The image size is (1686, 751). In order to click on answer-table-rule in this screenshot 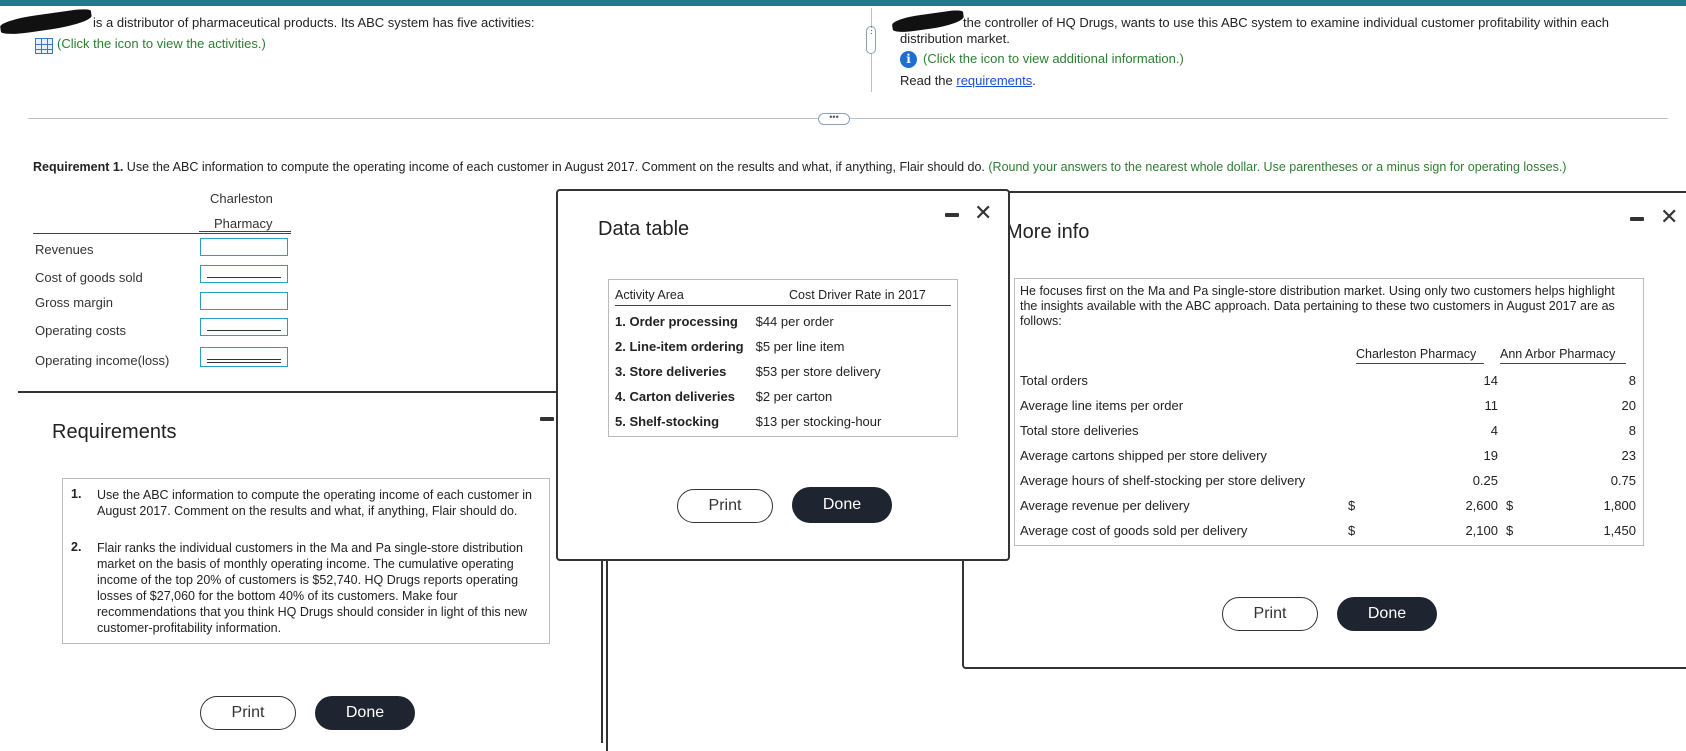, I will do `click(162, 233)`.